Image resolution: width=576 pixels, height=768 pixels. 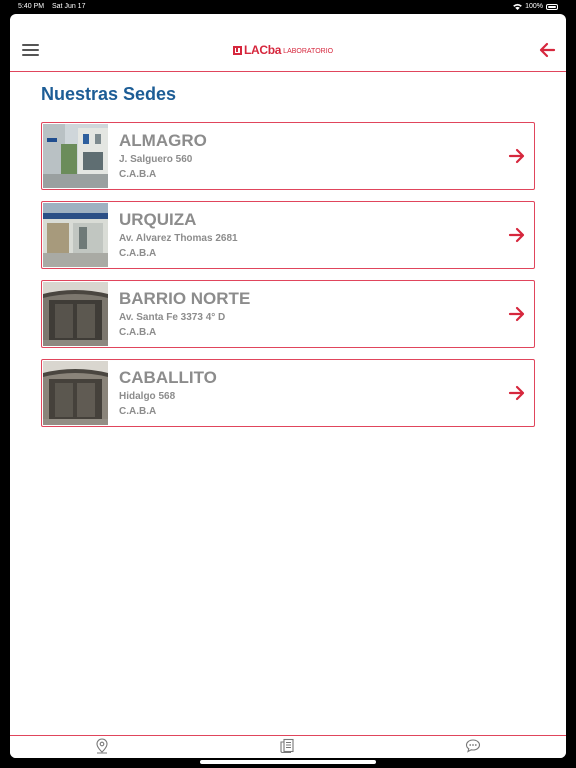 I want to click on logo-lac-text: LAC, so click(x=256, y=50).